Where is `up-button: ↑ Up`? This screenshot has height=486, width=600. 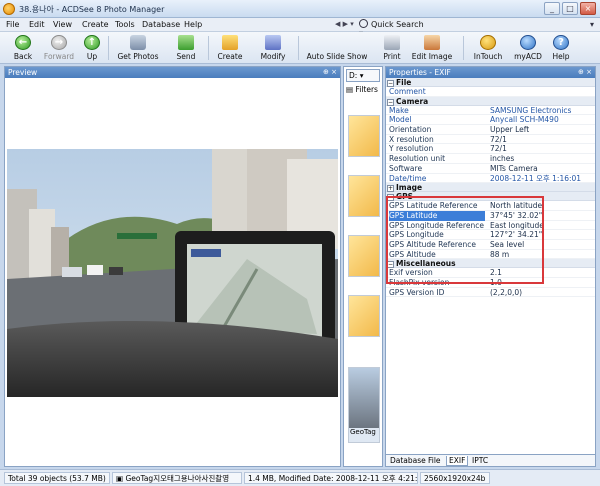
up-button: ↑ Up is located at coordinates (92, 48).